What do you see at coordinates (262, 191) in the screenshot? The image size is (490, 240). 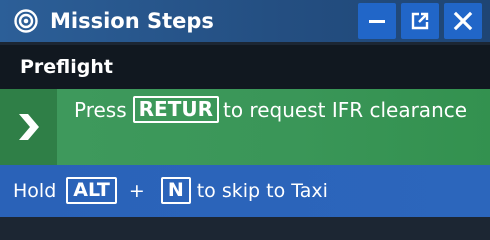 I see `next-text-after: to skip to Taxi` at bounding box center [262, 191].